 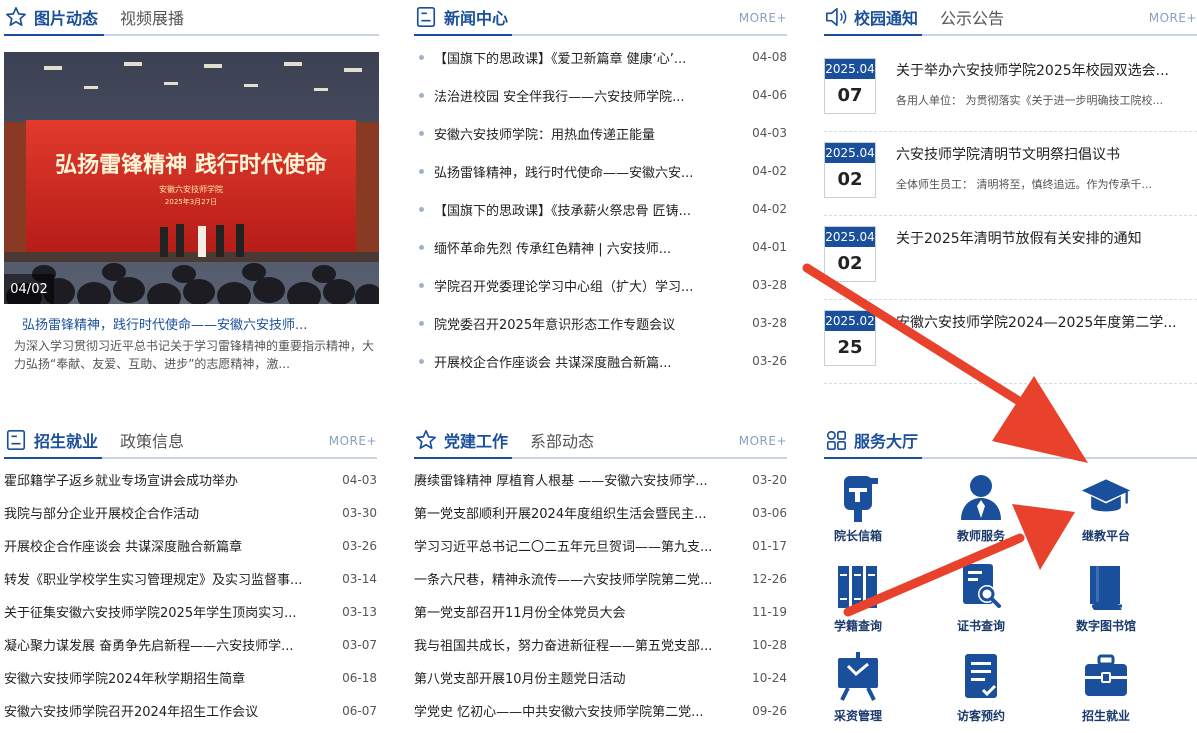 What do you see at coordinates (191, 165) in the screenshot?
I see `banner-main-text: 弘扬雷锋精神 践行时代使命` at bounding box center [191, 165].